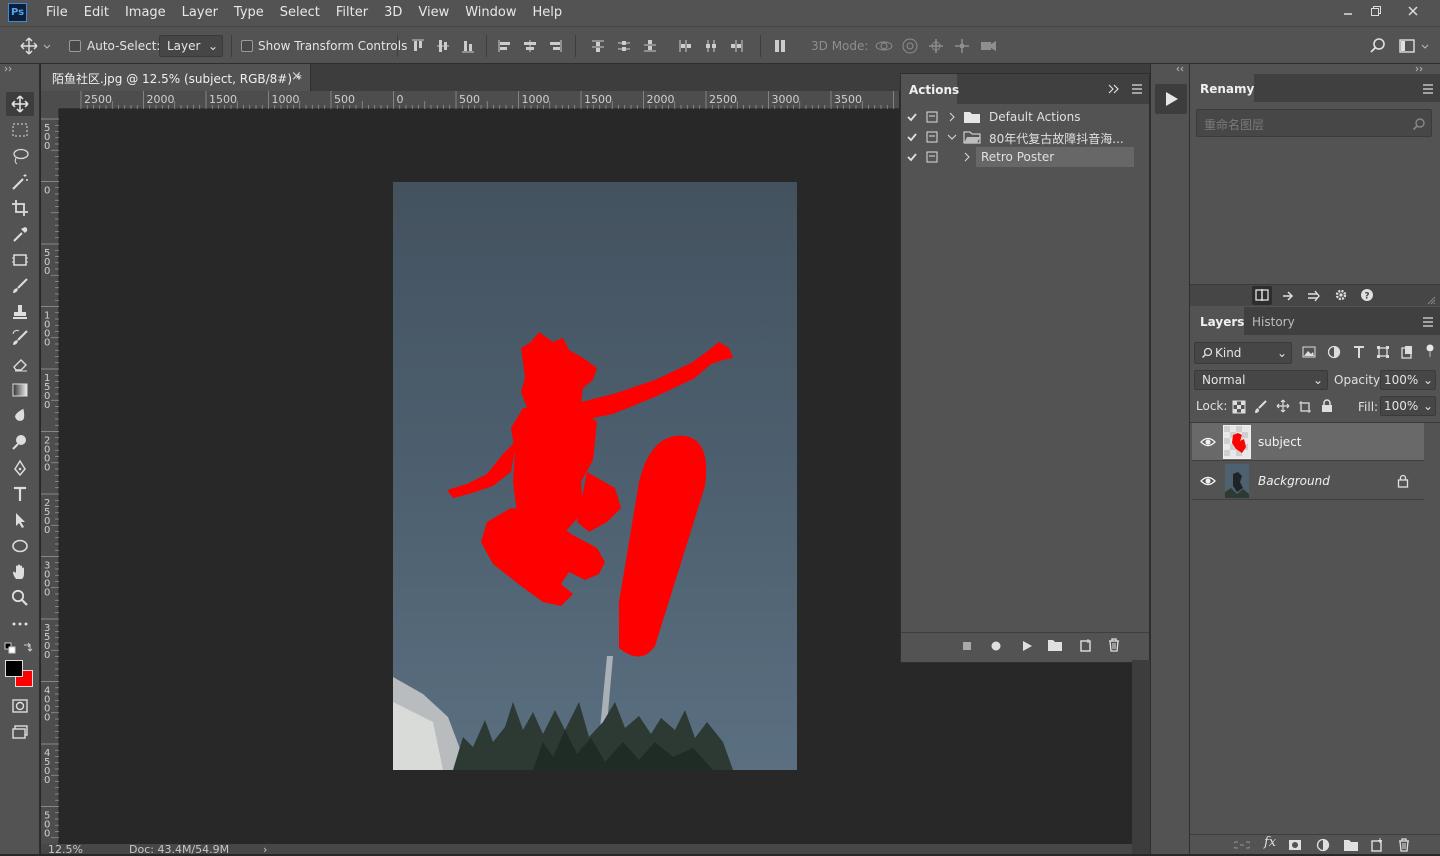  What do you see at coordinates (20, 442) in the screenshot?
I see `dodge-tool` at bounding box center [20, 442].